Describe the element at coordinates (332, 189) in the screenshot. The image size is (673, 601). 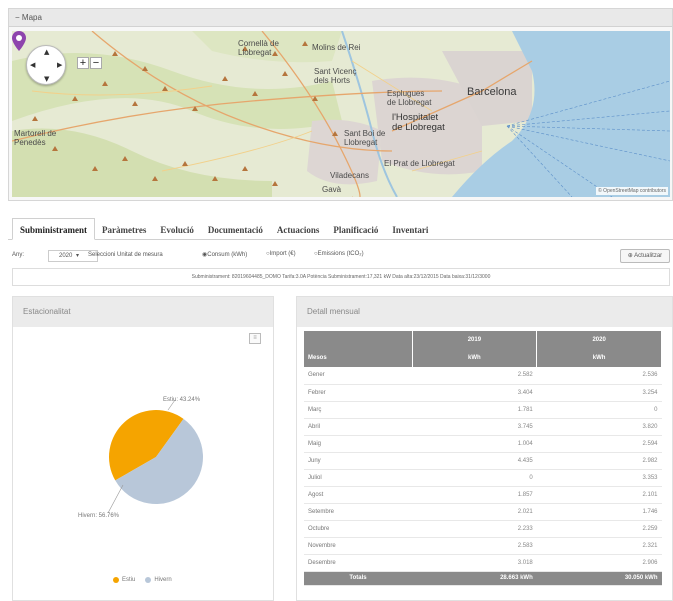
I see `map-label-gava: Gavà` at that location.